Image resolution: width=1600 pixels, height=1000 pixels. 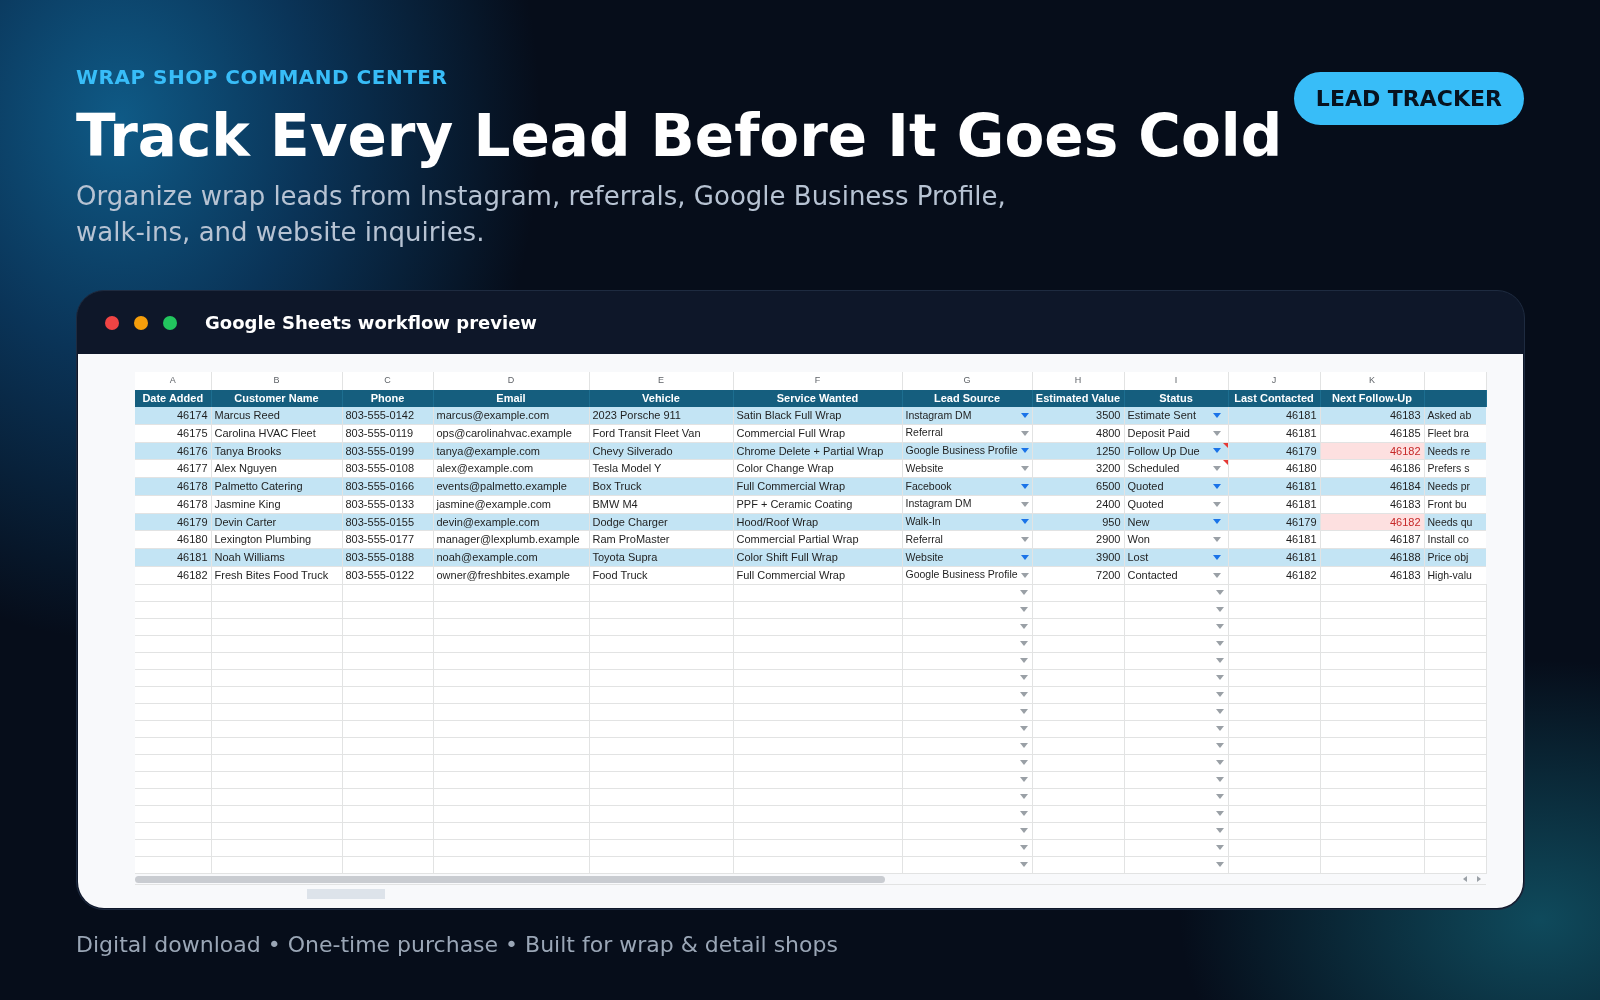 I want to click on table-cell: Chevy Silverado, so click(x=632, y=450).